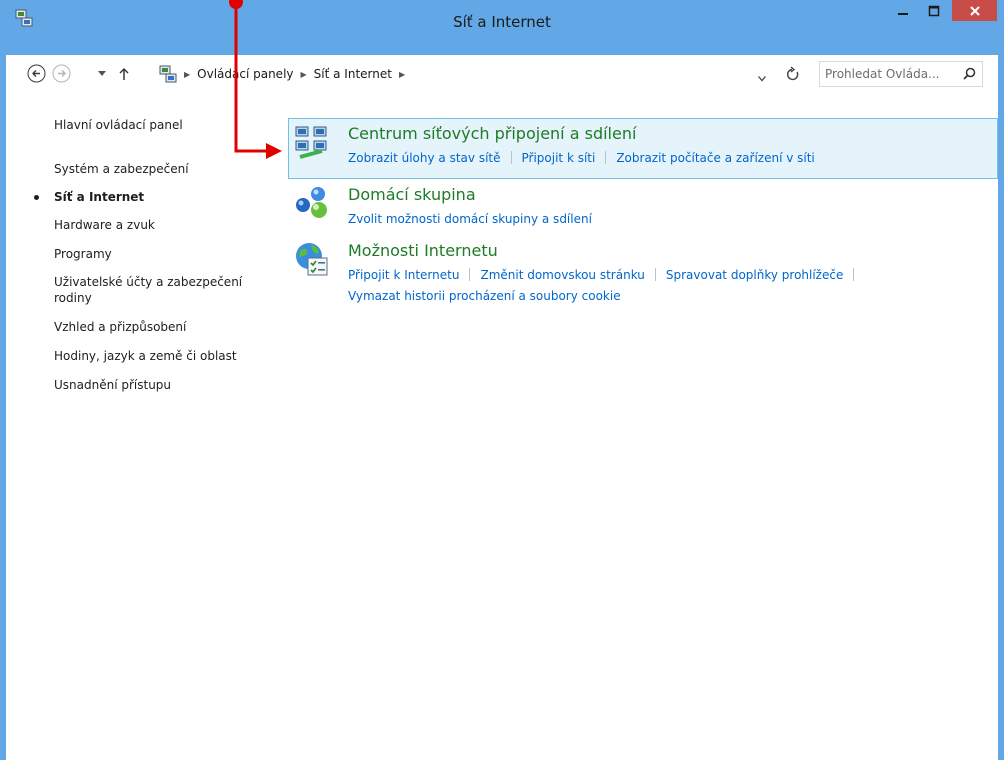 The width and height of the screenshot is (1004, 760). Describe the element at coordinates (353, 74) in the screenshot. I see `breadcrumb-item: Síť a Internet` at that location.